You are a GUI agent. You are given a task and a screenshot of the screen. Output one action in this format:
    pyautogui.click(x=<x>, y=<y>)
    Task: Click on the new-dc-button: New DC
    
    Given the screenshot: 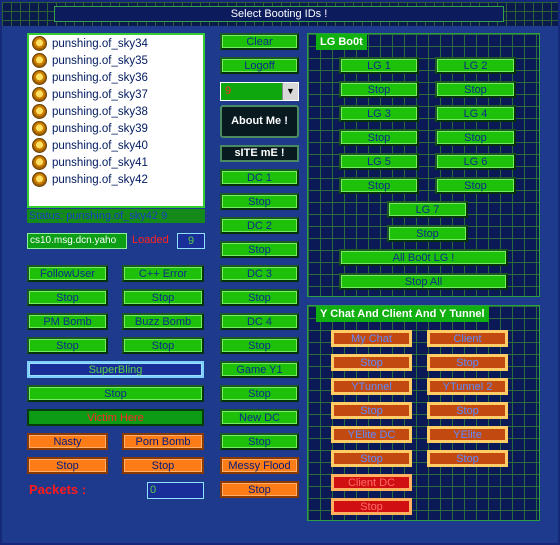 What is the action you would take?
    pyautogui.click(x=259, y=417)
    